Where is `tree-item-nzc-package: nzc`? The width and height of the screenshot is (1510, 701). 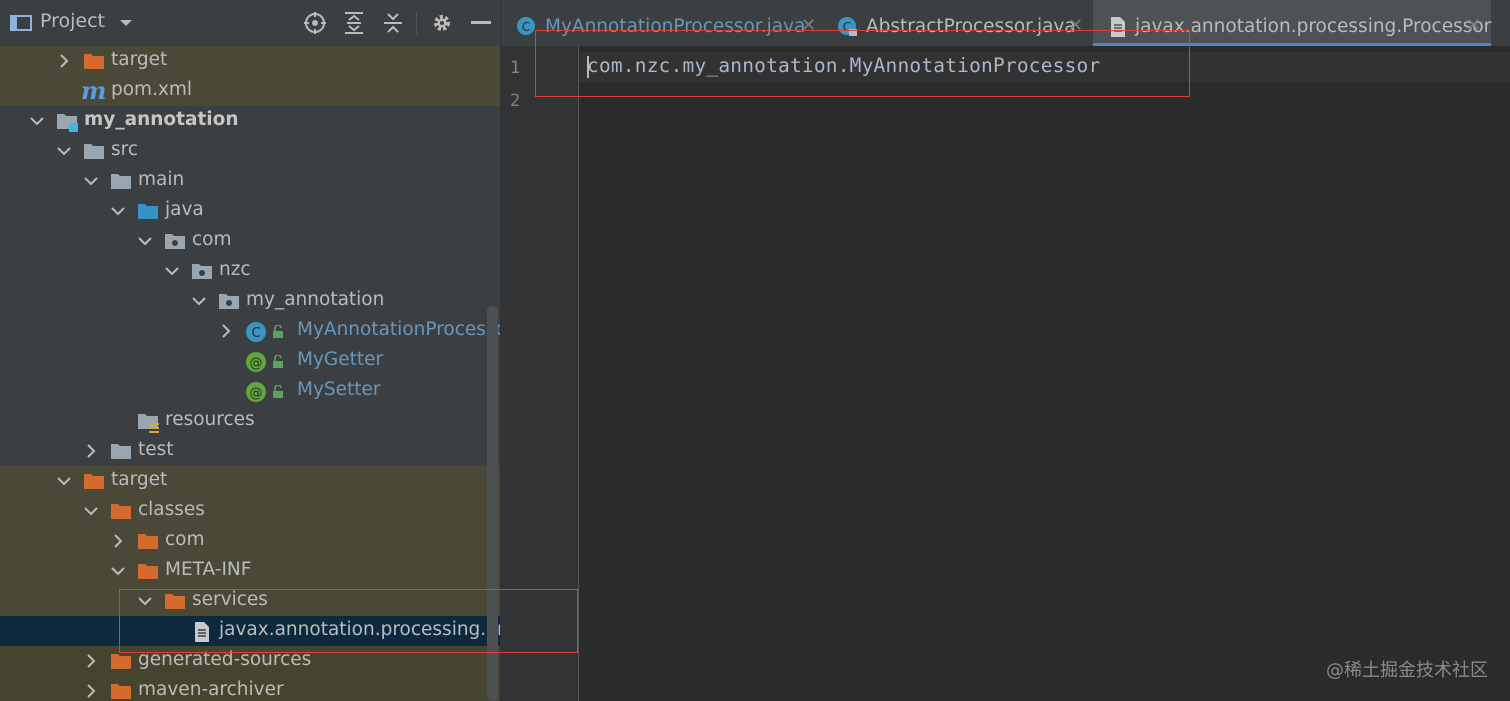 tree-item-nzc-package: nzc is located at coordinates (250, 271).